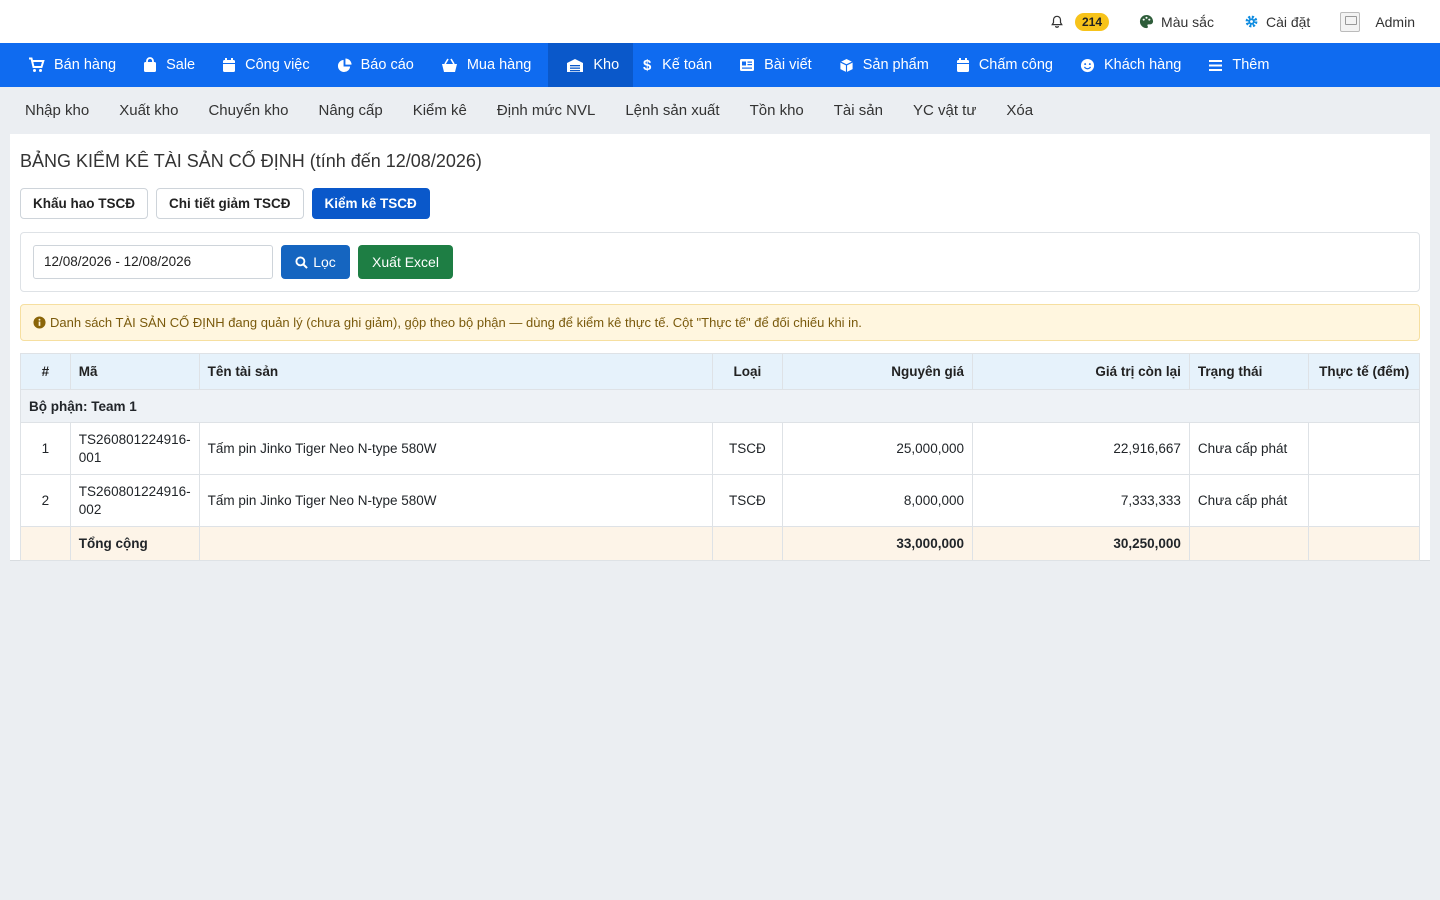 The image size is (1440, 900). I want to click on smile-icon, so click(1087, 65).